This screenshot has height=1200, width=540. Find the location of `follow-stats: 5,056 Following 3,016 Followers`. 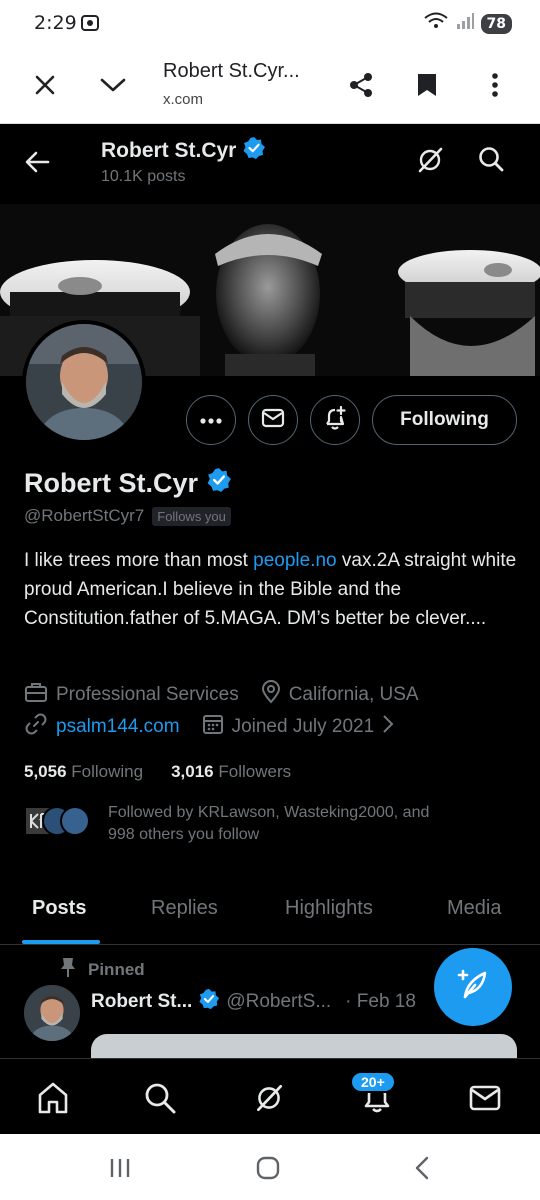

follow-stats: 5,056 Following 3,016 Followers is located at coordinates (157, 772).